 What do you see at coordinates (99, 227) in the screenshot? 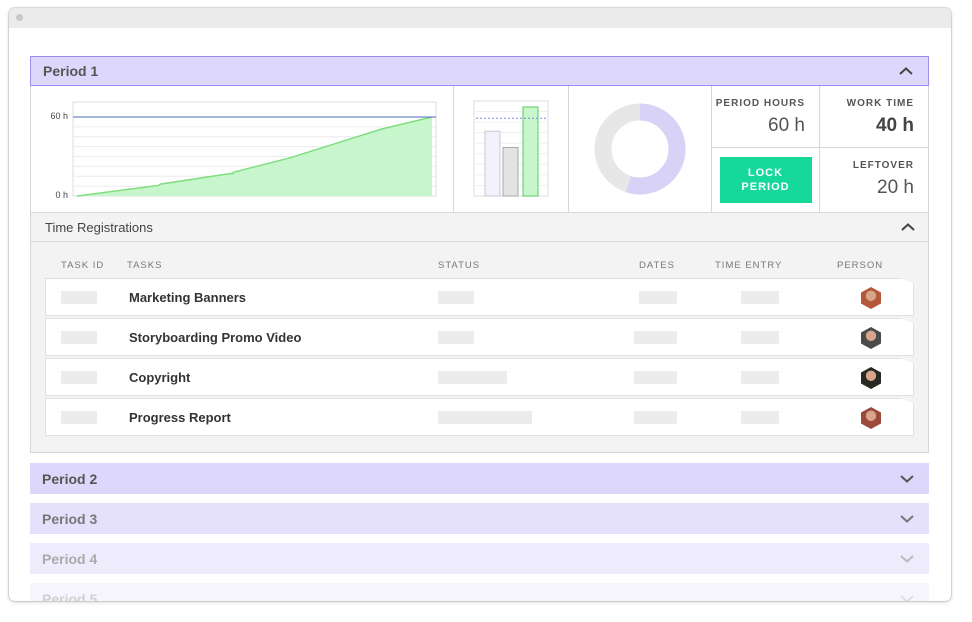
I see `time-registrations-title: Time Registrations` at bounding box center [99, 227].